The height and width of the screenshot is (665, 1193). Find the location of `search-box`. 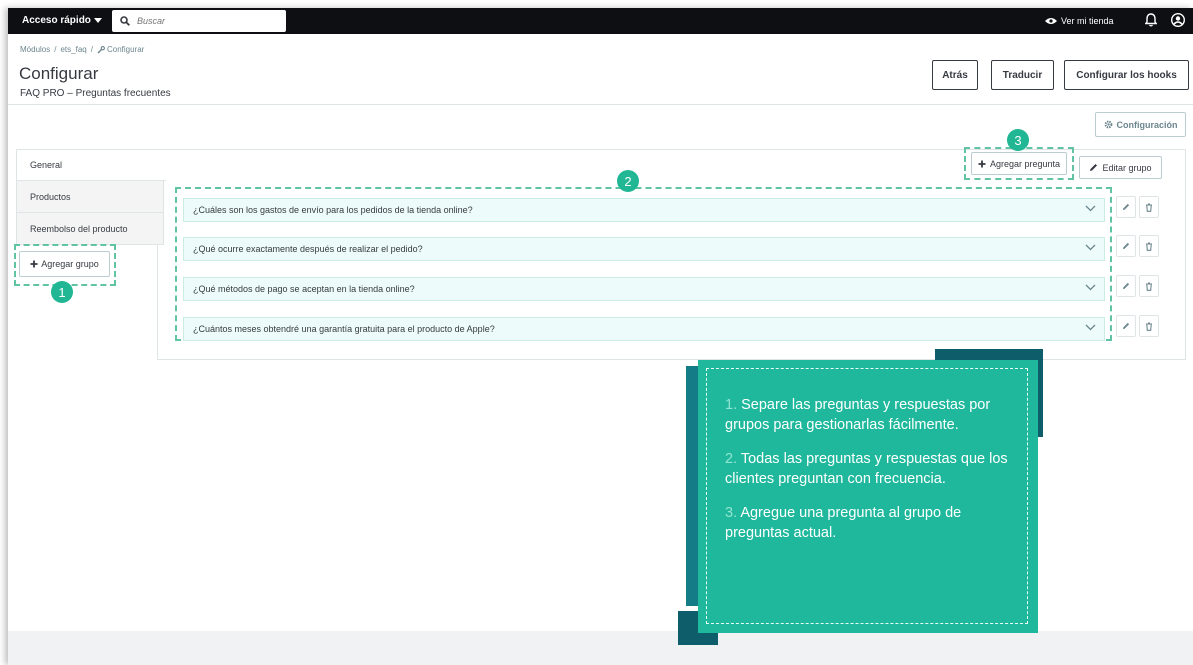

search-box is located at coordinates (199, 21).